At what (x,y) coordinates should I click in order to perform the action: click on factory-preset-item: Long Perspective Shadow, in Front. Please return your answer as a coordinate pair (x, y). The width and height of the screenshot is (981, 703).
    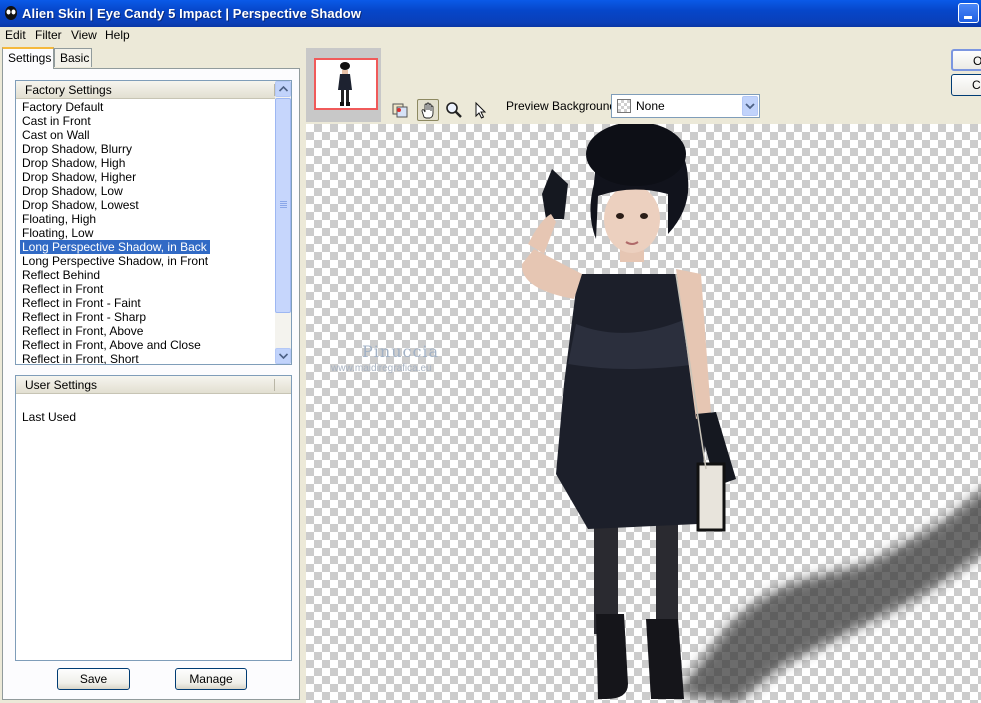
    Looking at the image, I should click on (115, 261).